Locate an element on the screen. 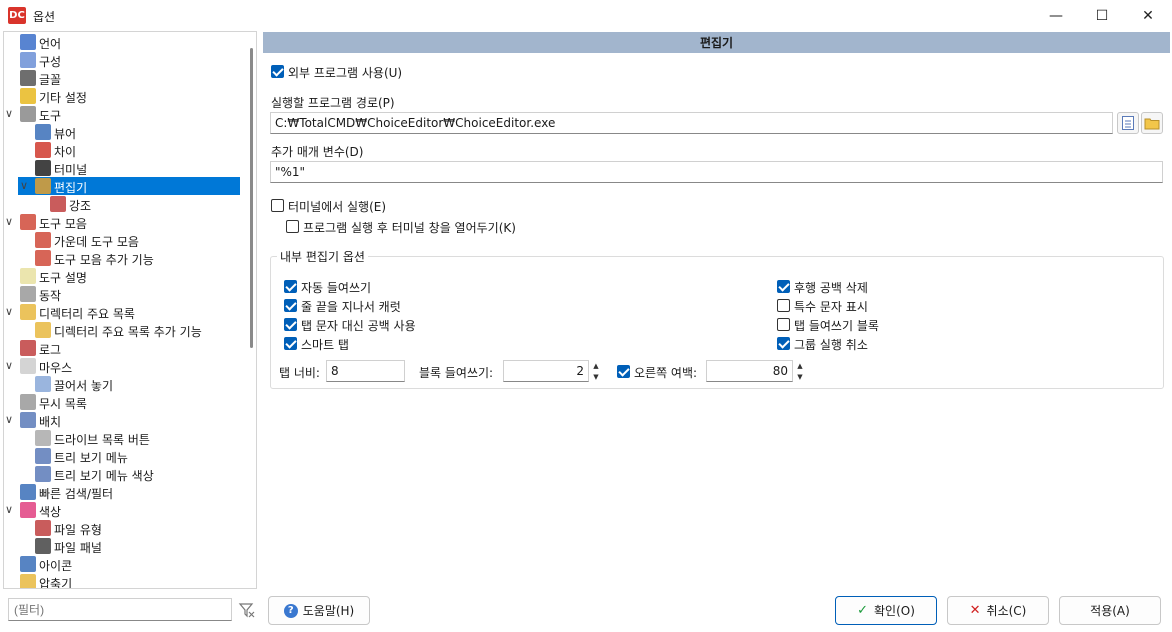  sidebar-item: 압축기 is located at coordinates (122, 580).